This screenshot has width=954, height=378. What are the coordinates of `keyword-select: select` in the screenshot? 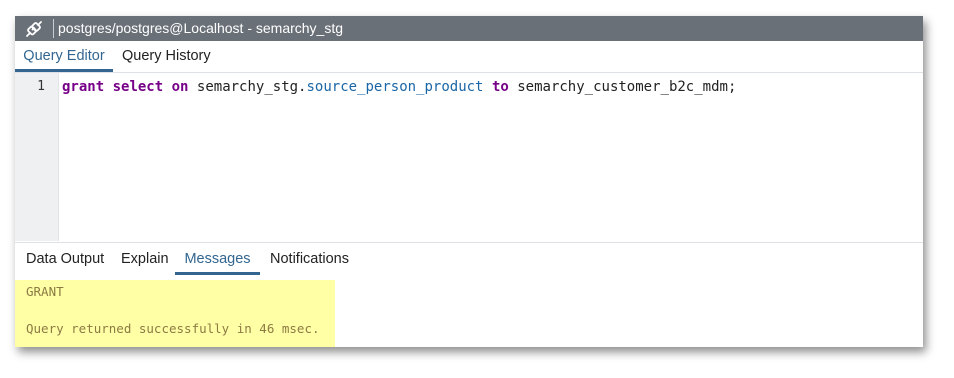 It's located at (138, 87).